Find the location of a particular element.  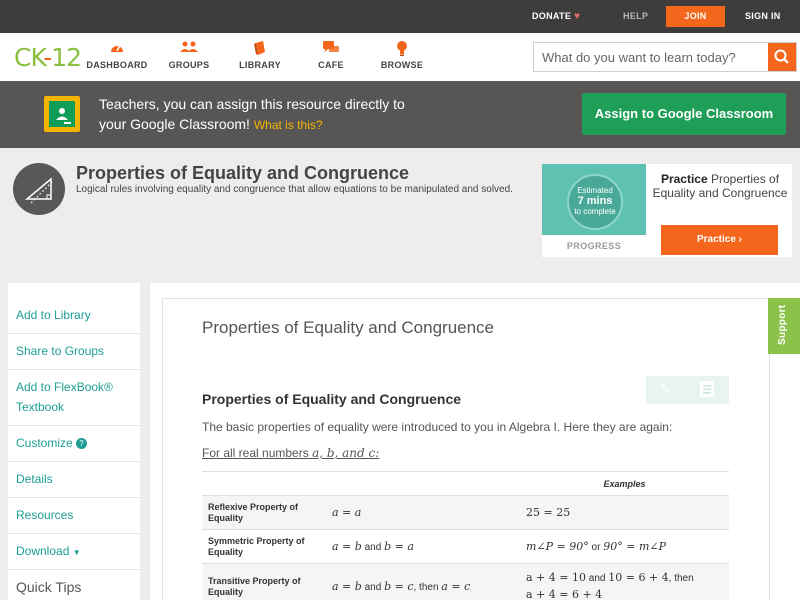

google-classroom-icon is located at coordinates (62, 114).